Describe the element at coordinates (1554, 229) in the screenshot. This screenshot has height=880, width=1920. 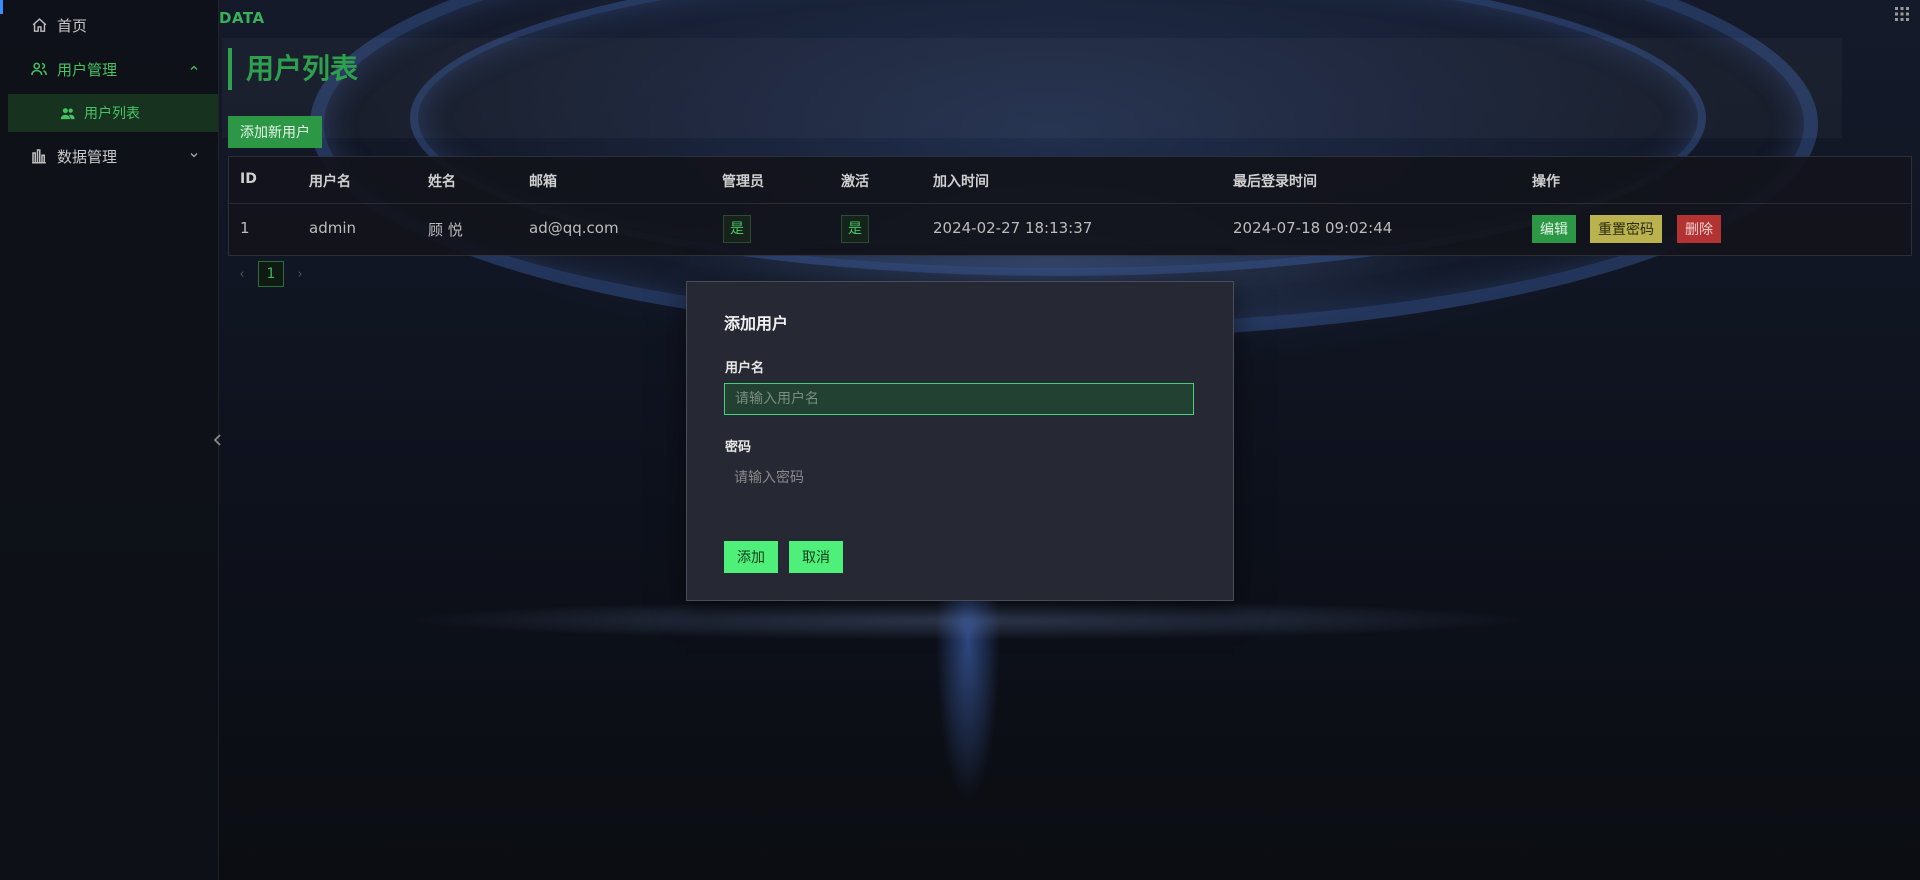
I see `edit-button: 编辑` at that location.